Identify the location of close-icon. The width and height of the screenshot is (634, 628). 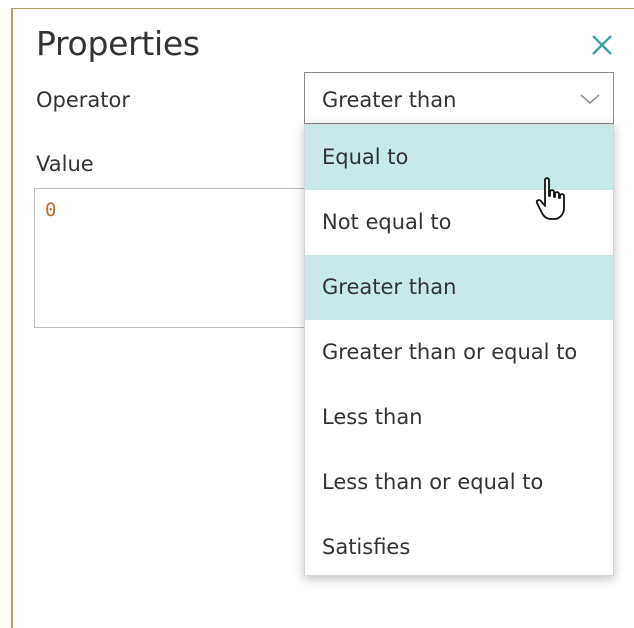
(602, 45).